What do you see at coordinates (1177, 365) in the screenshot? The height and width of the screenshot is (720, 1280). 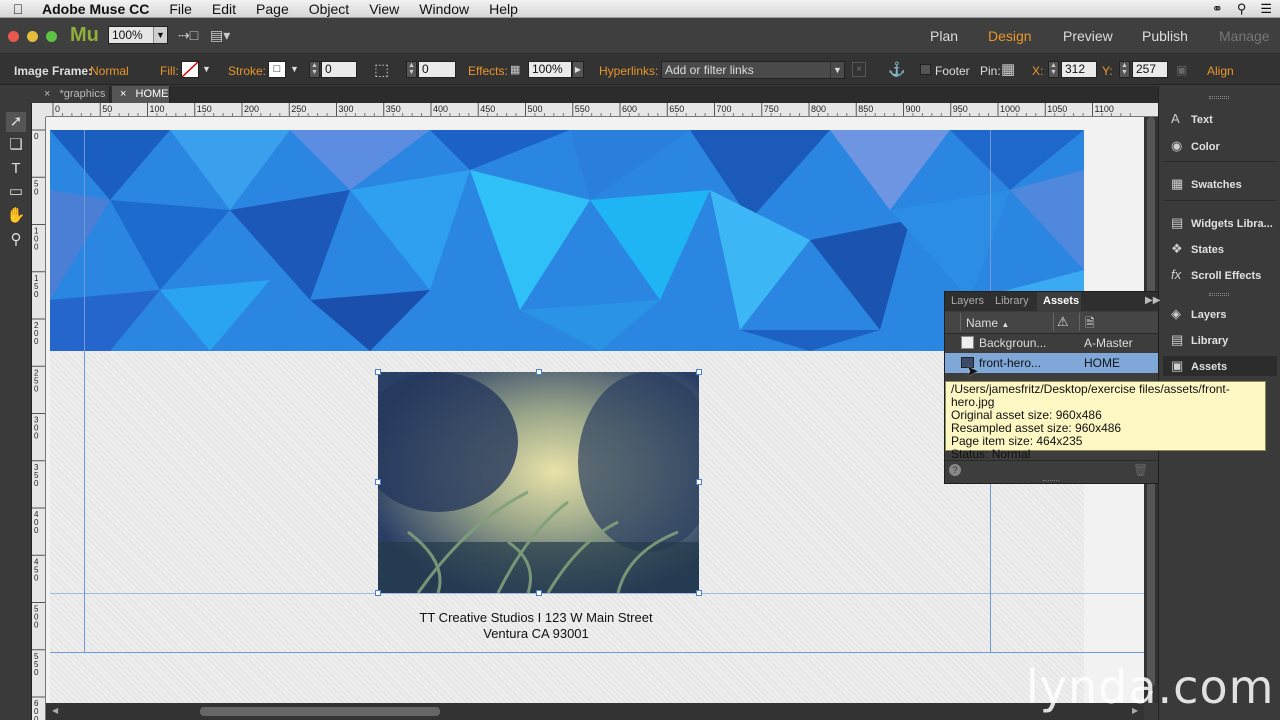 I see `assets-icon: ▣` at bounding box center [1177, 365].